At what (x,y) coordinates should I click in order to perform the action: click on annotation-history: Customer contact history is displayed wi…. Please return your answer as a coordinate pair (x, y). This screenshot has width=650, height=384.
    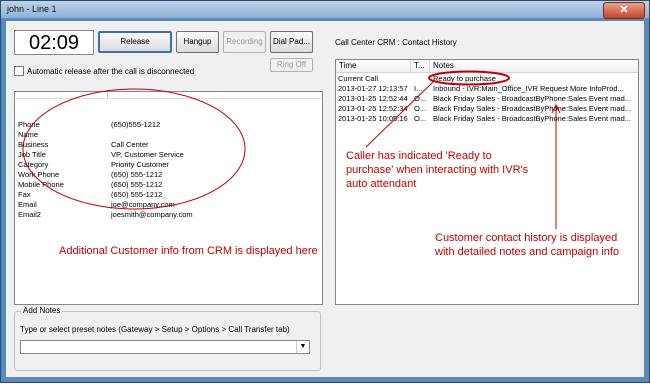
    Looking at the image, I should click on (527, 245).